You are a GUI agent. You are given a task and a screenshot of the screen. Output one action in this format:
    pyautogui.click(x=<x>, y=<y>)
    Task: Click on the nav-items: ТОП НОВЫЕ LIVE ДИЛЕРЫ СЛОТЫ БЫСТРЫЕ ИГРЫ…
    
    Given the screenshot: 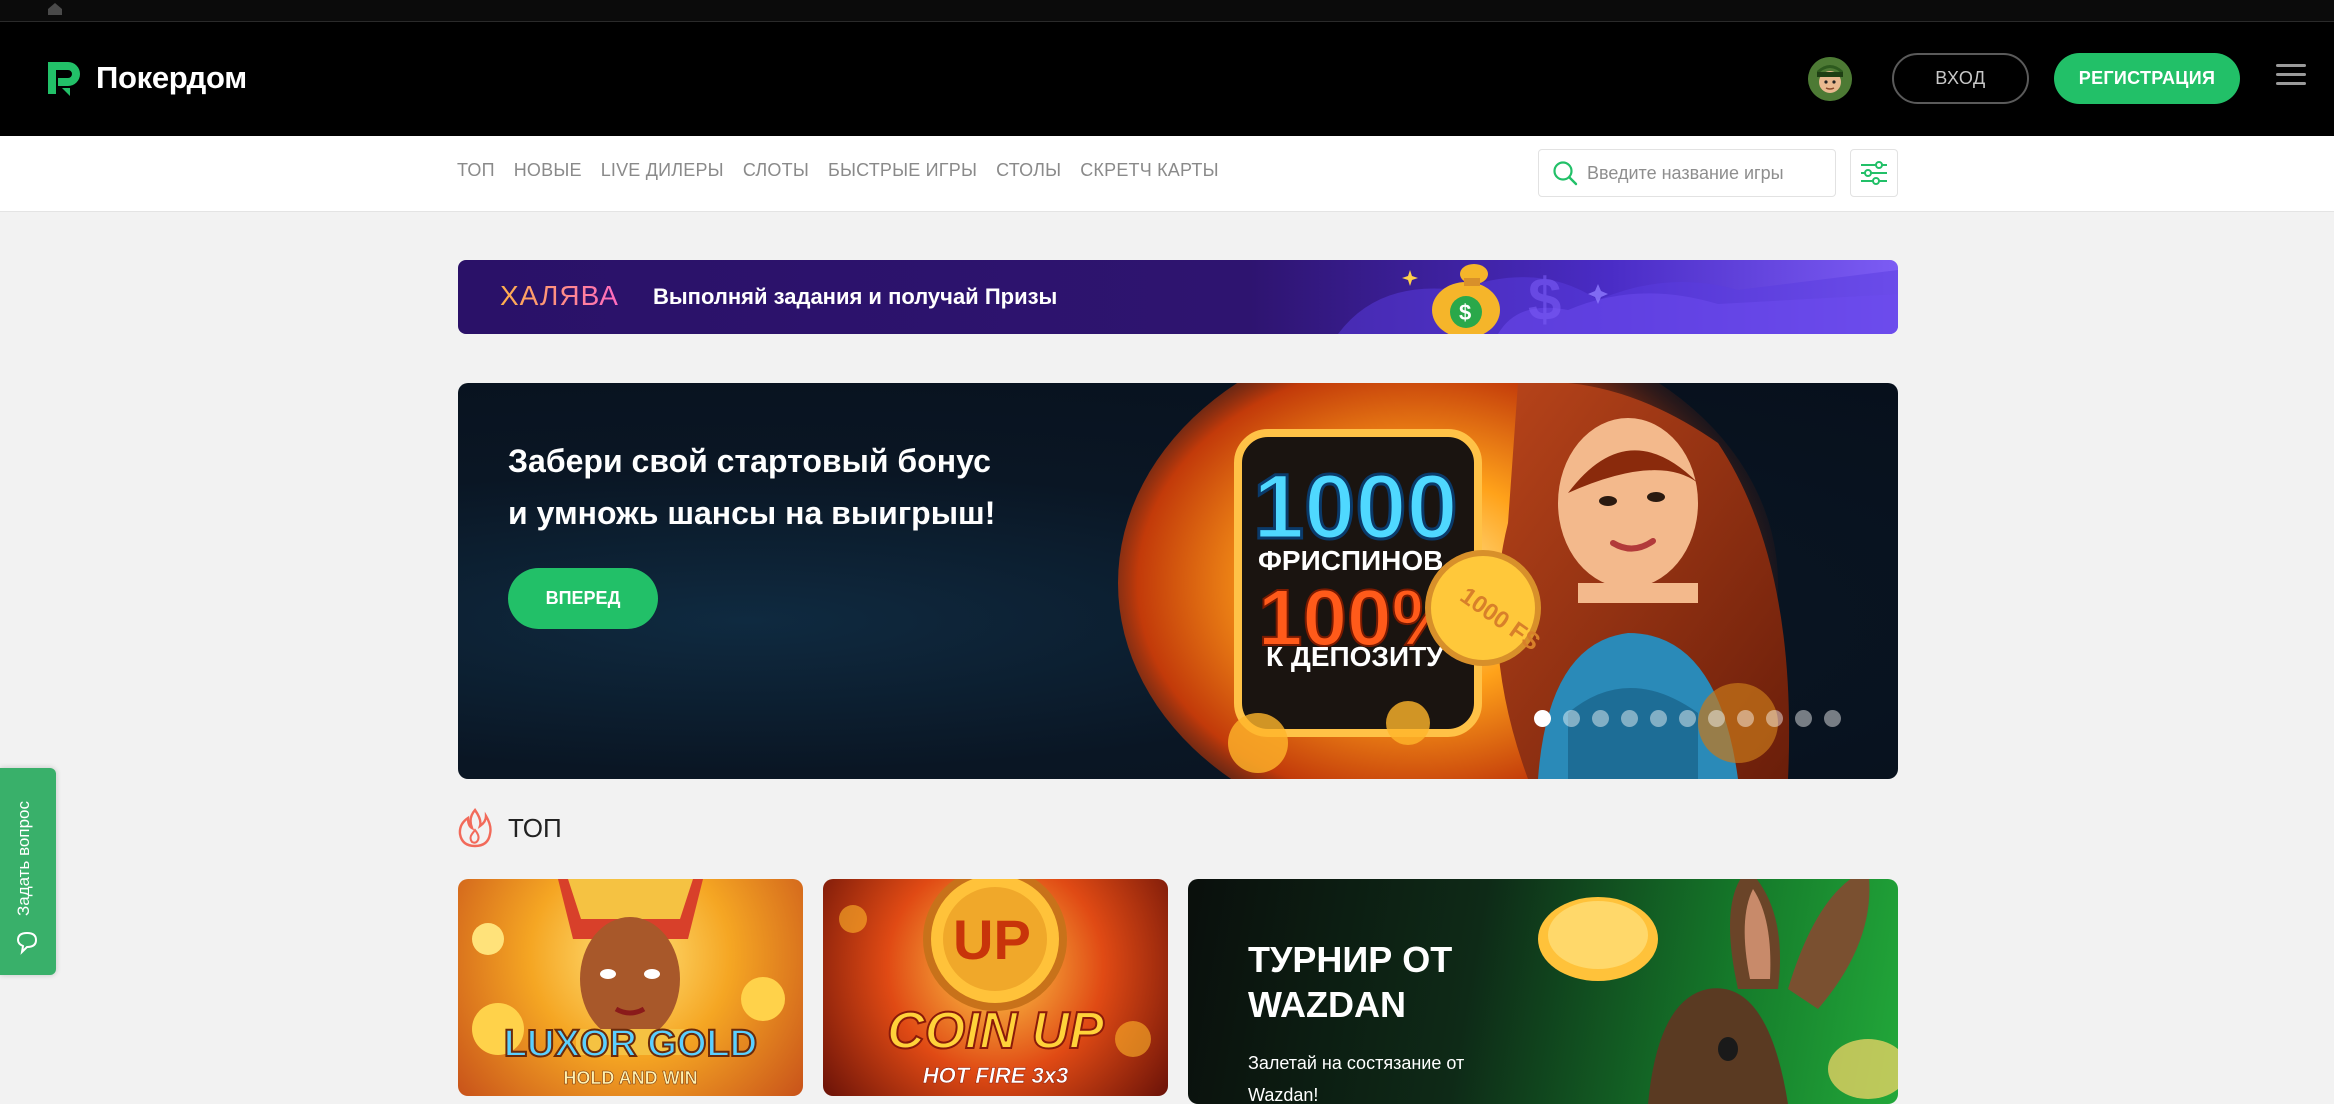 What is the action you would take?
    pyautogui.click(x=838, y=170)
    